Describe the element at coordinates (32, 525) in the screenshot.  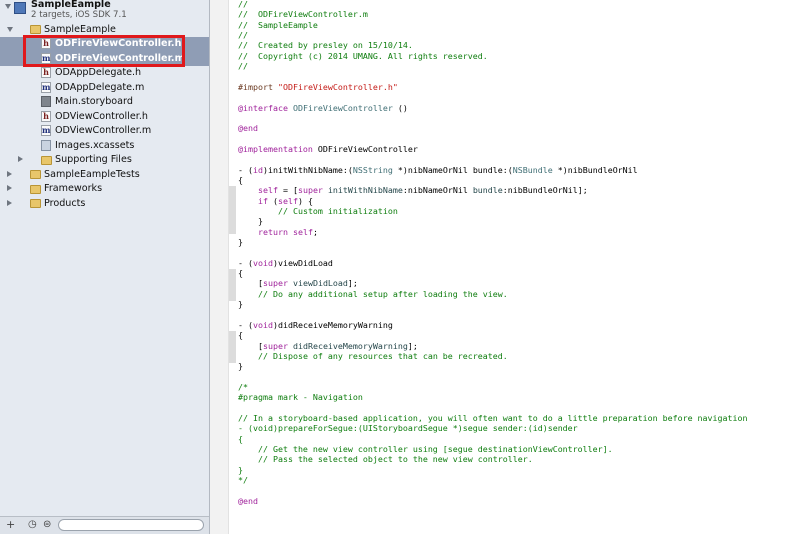
I see `recent-files-icon: ◷` at that location.